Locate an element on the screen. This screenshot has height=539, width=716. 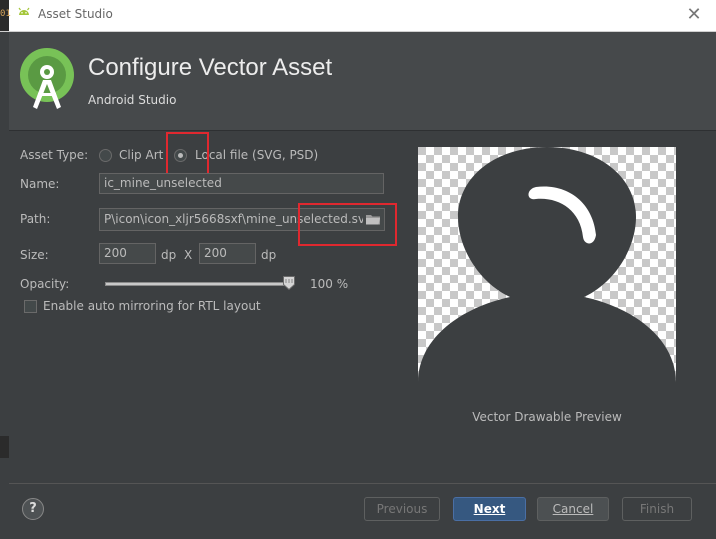
name-input: ic_mine_unselected is located at coordinates (241, 183).